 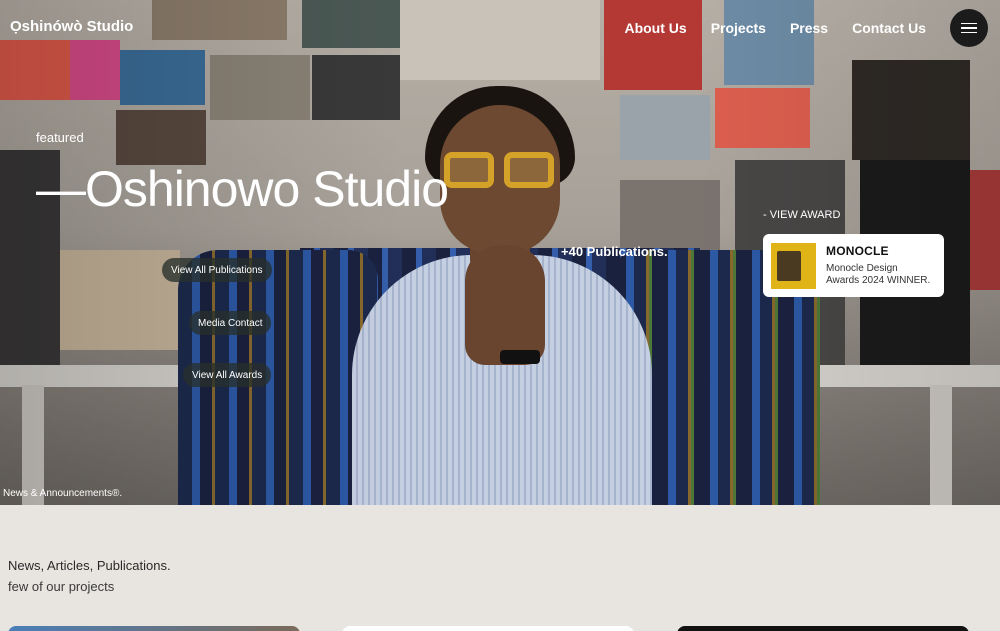 I want to click on view-all-awards-button: View All Awards, so click(x=227, y=375).